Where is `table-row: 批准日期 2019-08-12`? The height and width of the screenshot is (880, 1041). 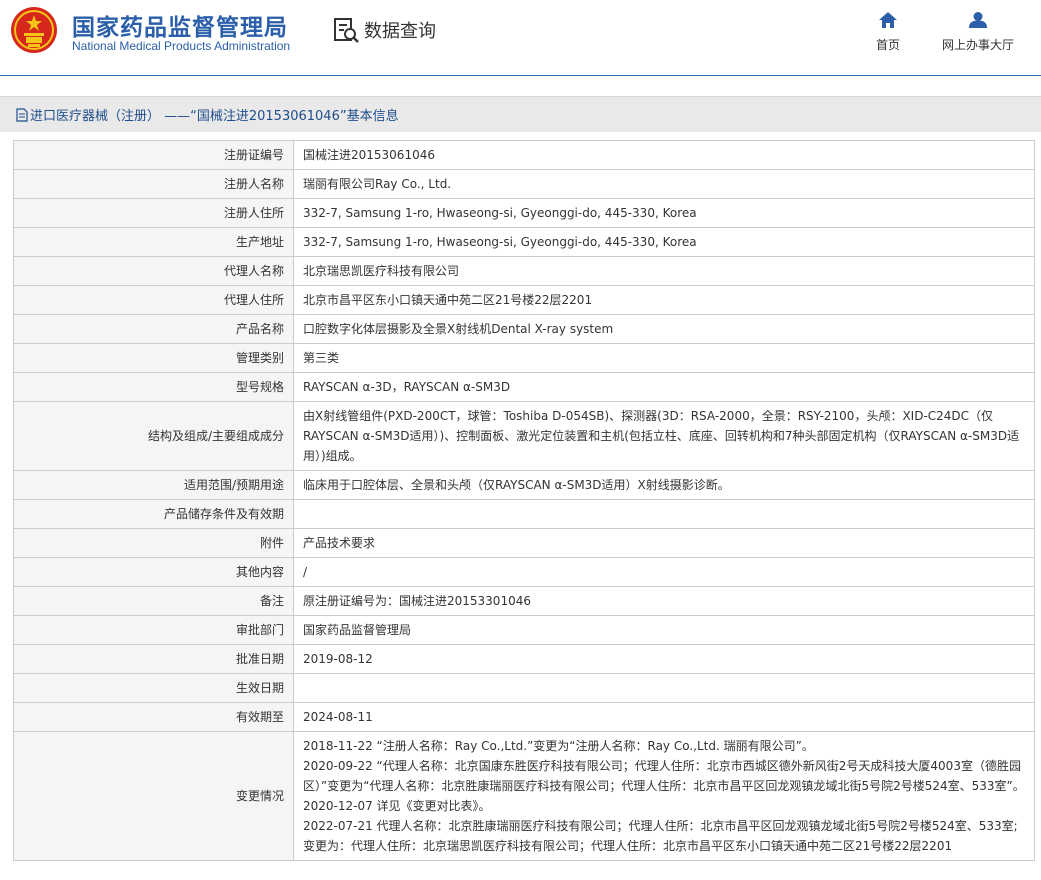 table-row: 批准日期 2019-08-12 is located at coordinates (524, 659).